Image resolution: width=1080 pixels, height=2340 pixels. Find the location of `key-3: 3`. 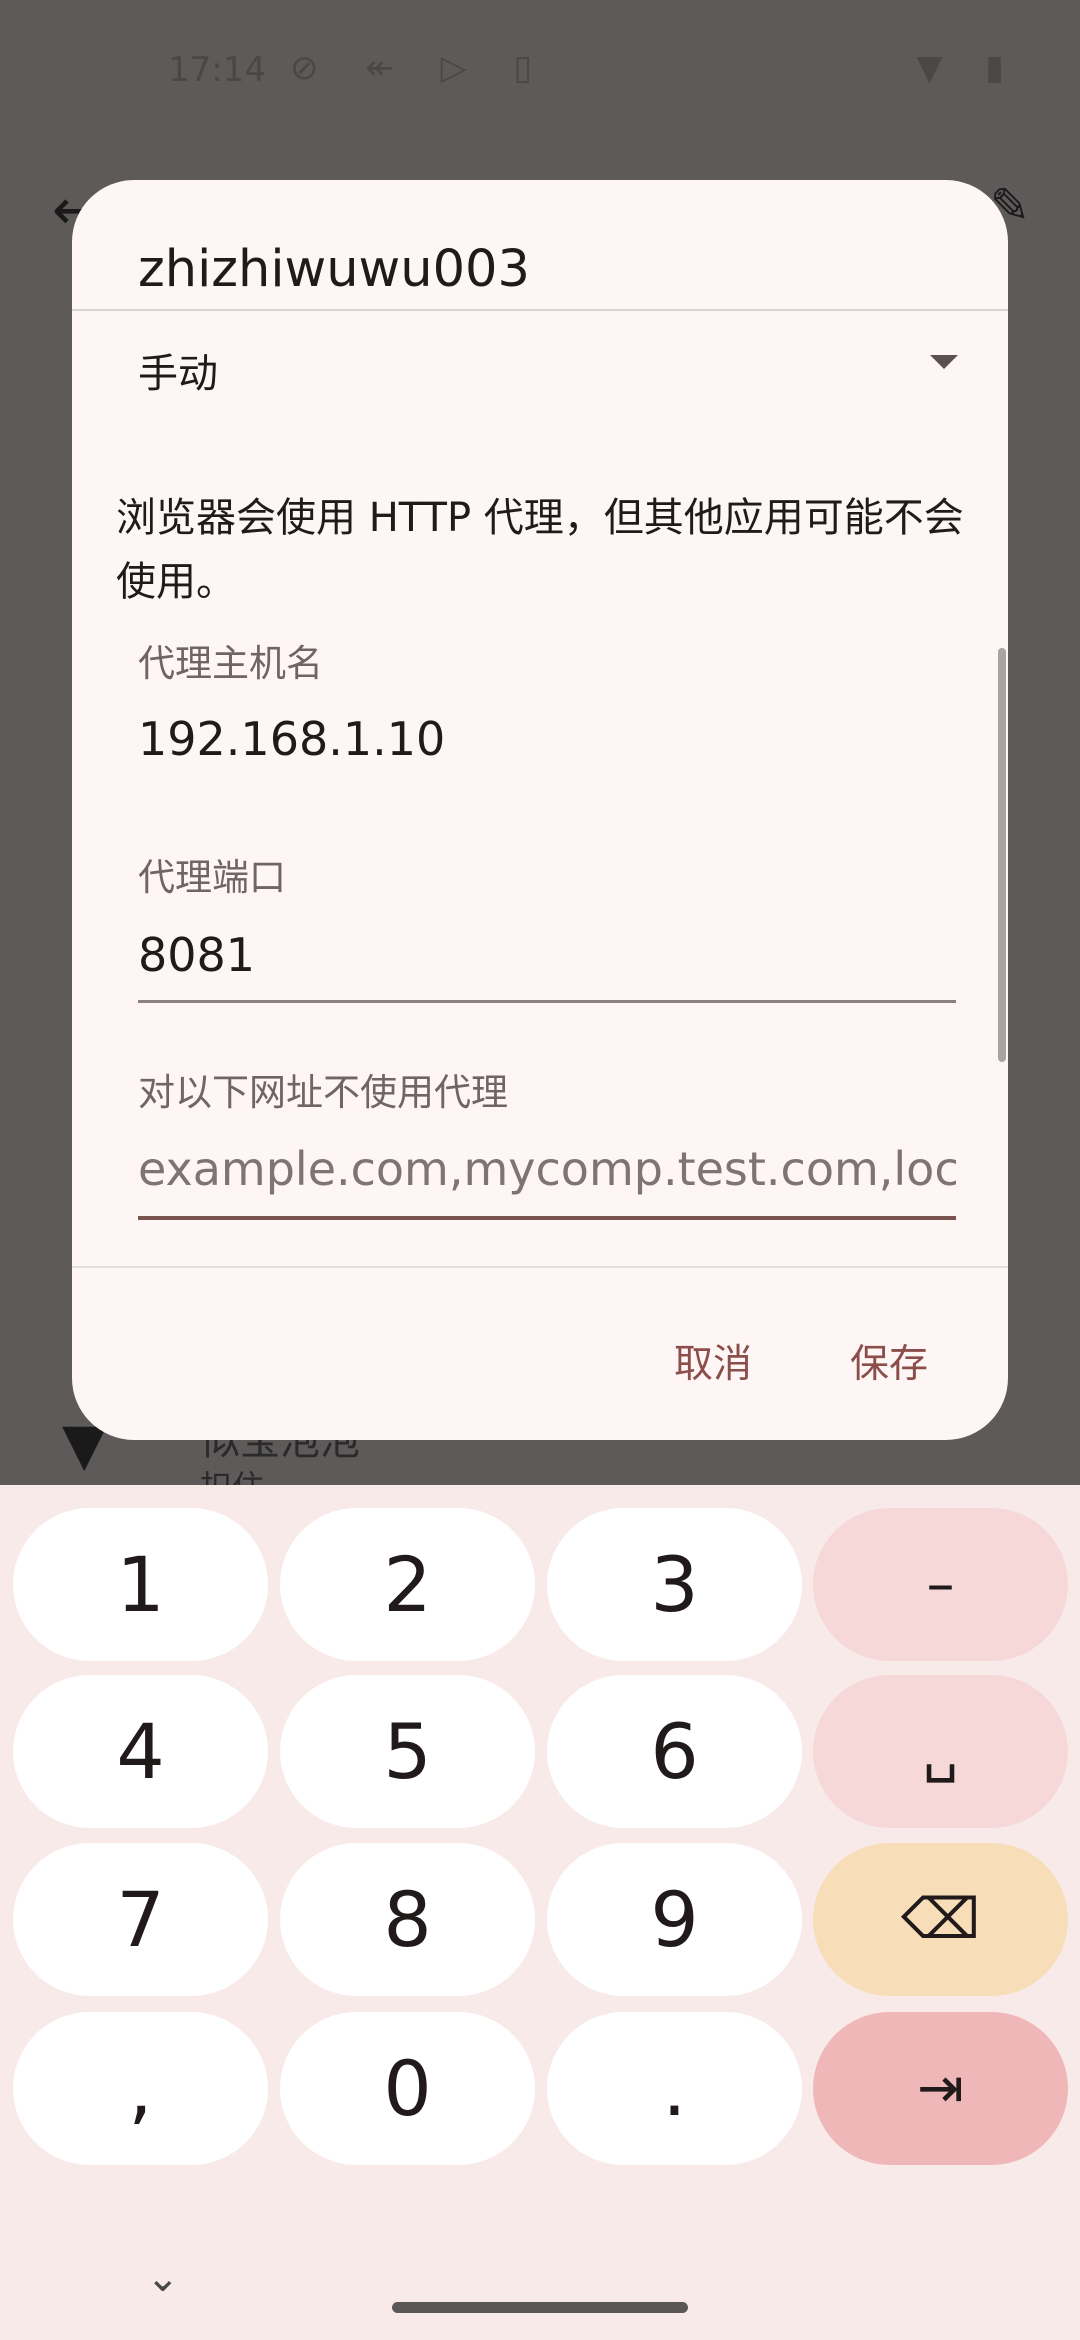

key-3: 3 is located at coordinates (674, 1584).